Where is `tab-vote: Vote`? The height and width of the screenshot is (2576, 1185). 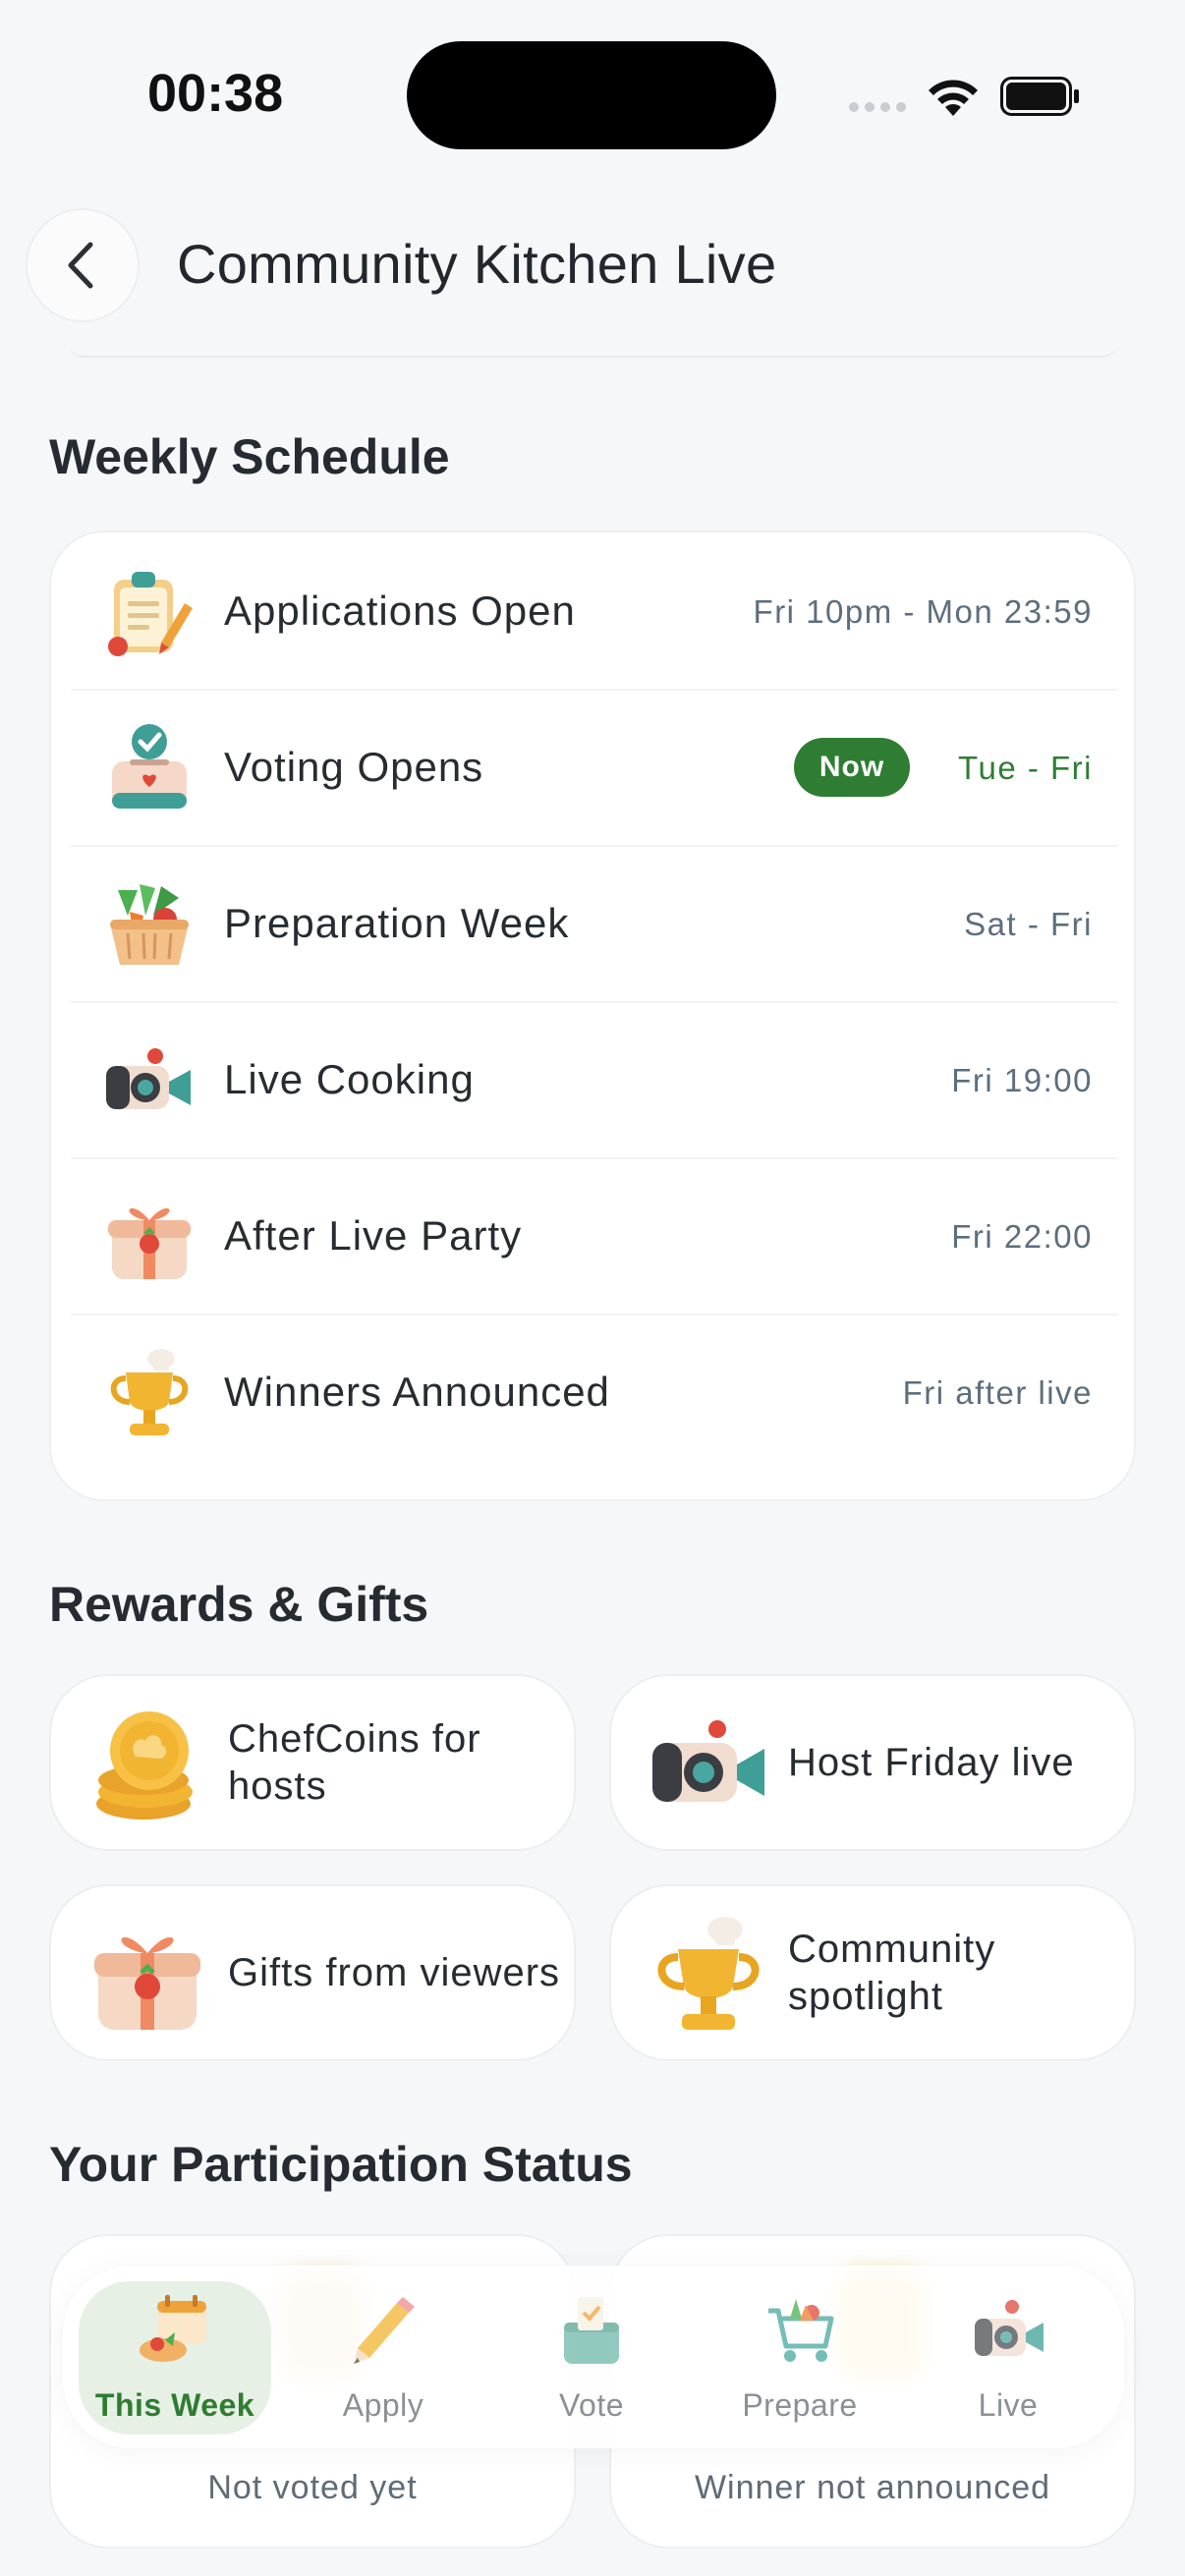 tab-vote: Vote is located at coordinates (592, 2358).